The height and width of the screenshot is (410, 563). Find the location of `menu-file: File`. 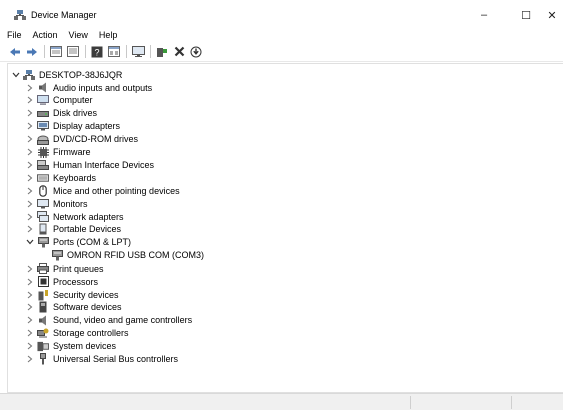

menu-file: File is located at coordinates (14, 35).